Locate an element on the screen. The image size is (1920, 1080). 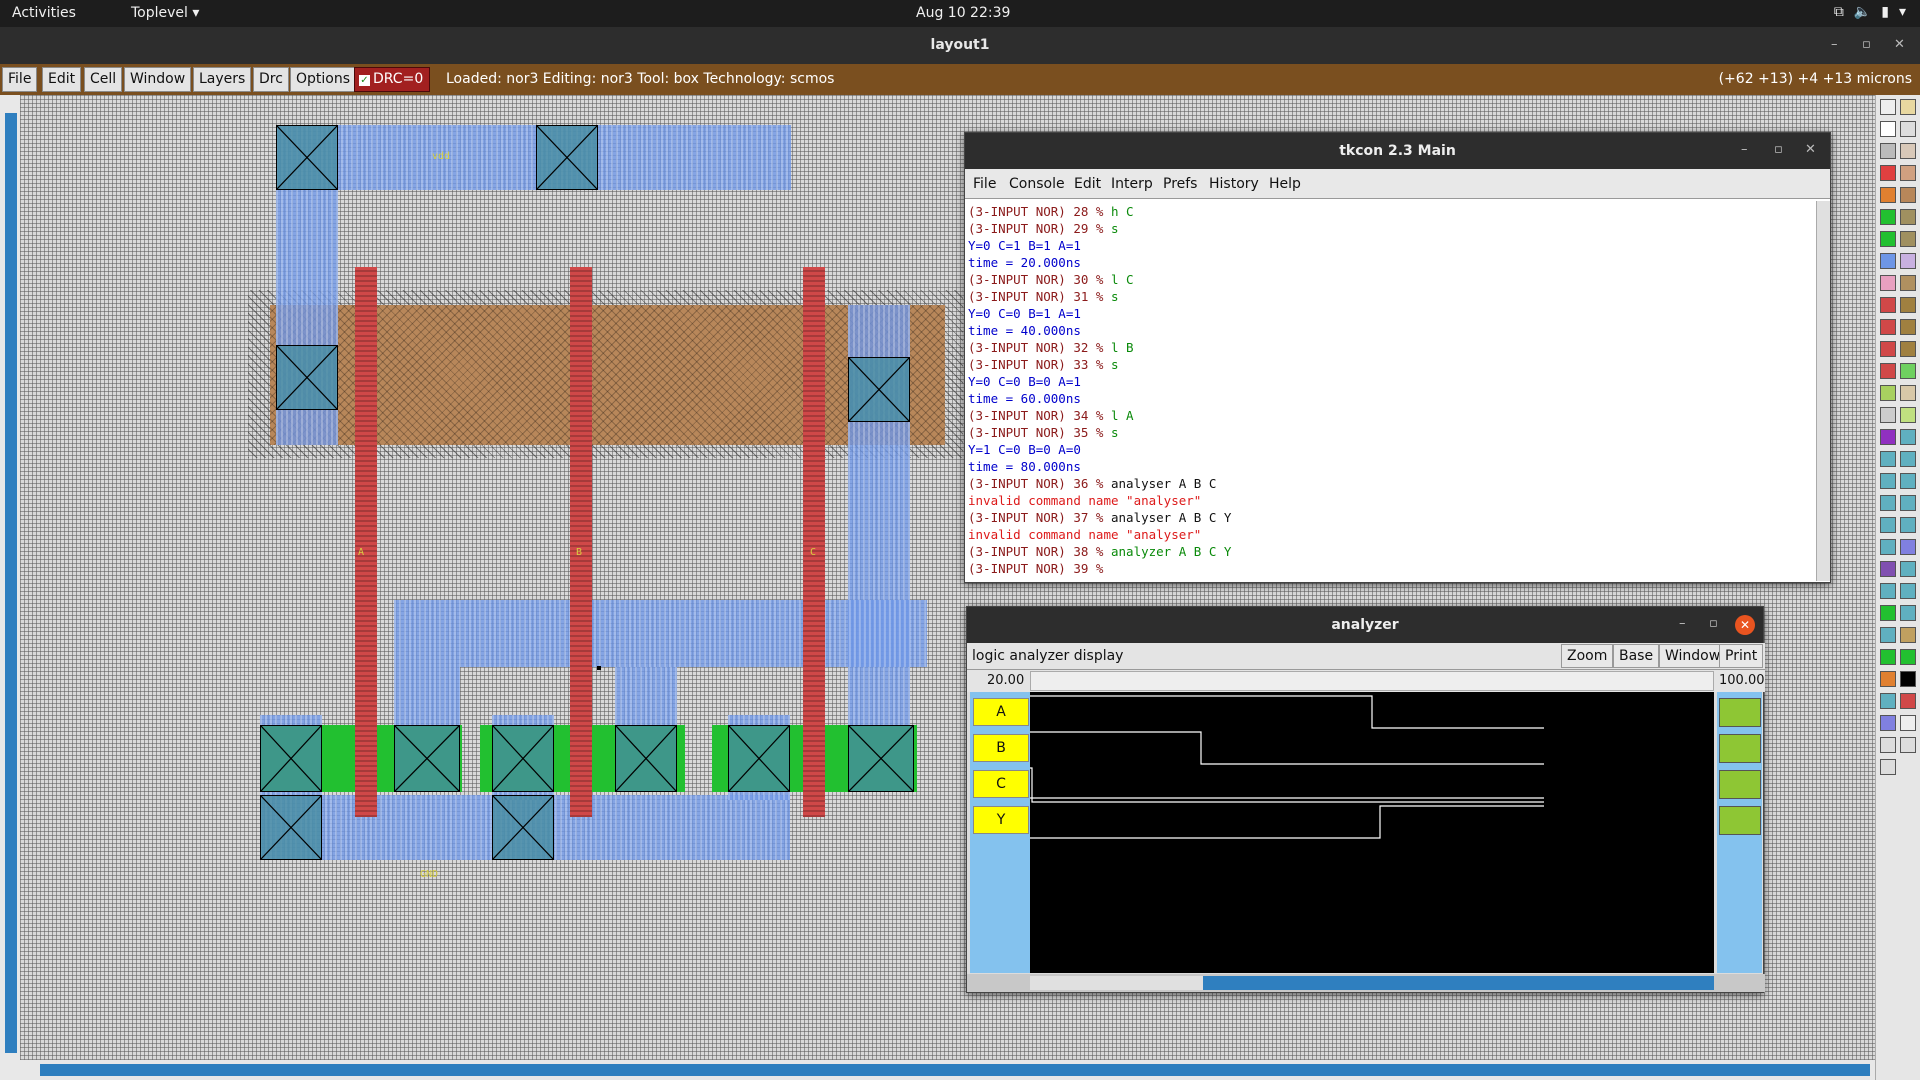
drc-status-button: ✓ DRC=0 is located at coordinates (392, 79).